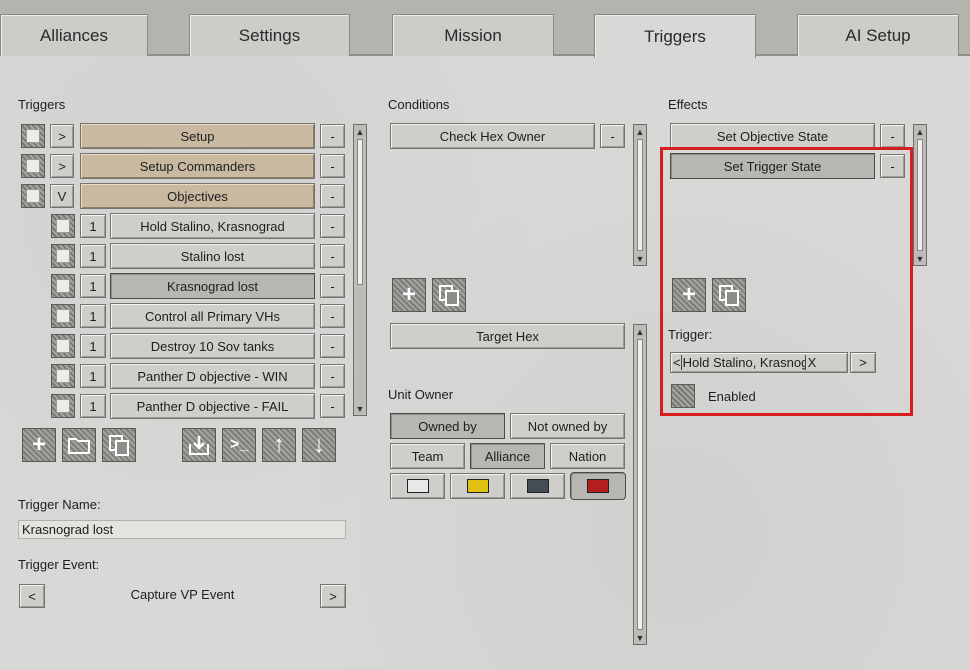  I want to click on trigger-item: Panther D objective - FAIL, so click(212, 406).